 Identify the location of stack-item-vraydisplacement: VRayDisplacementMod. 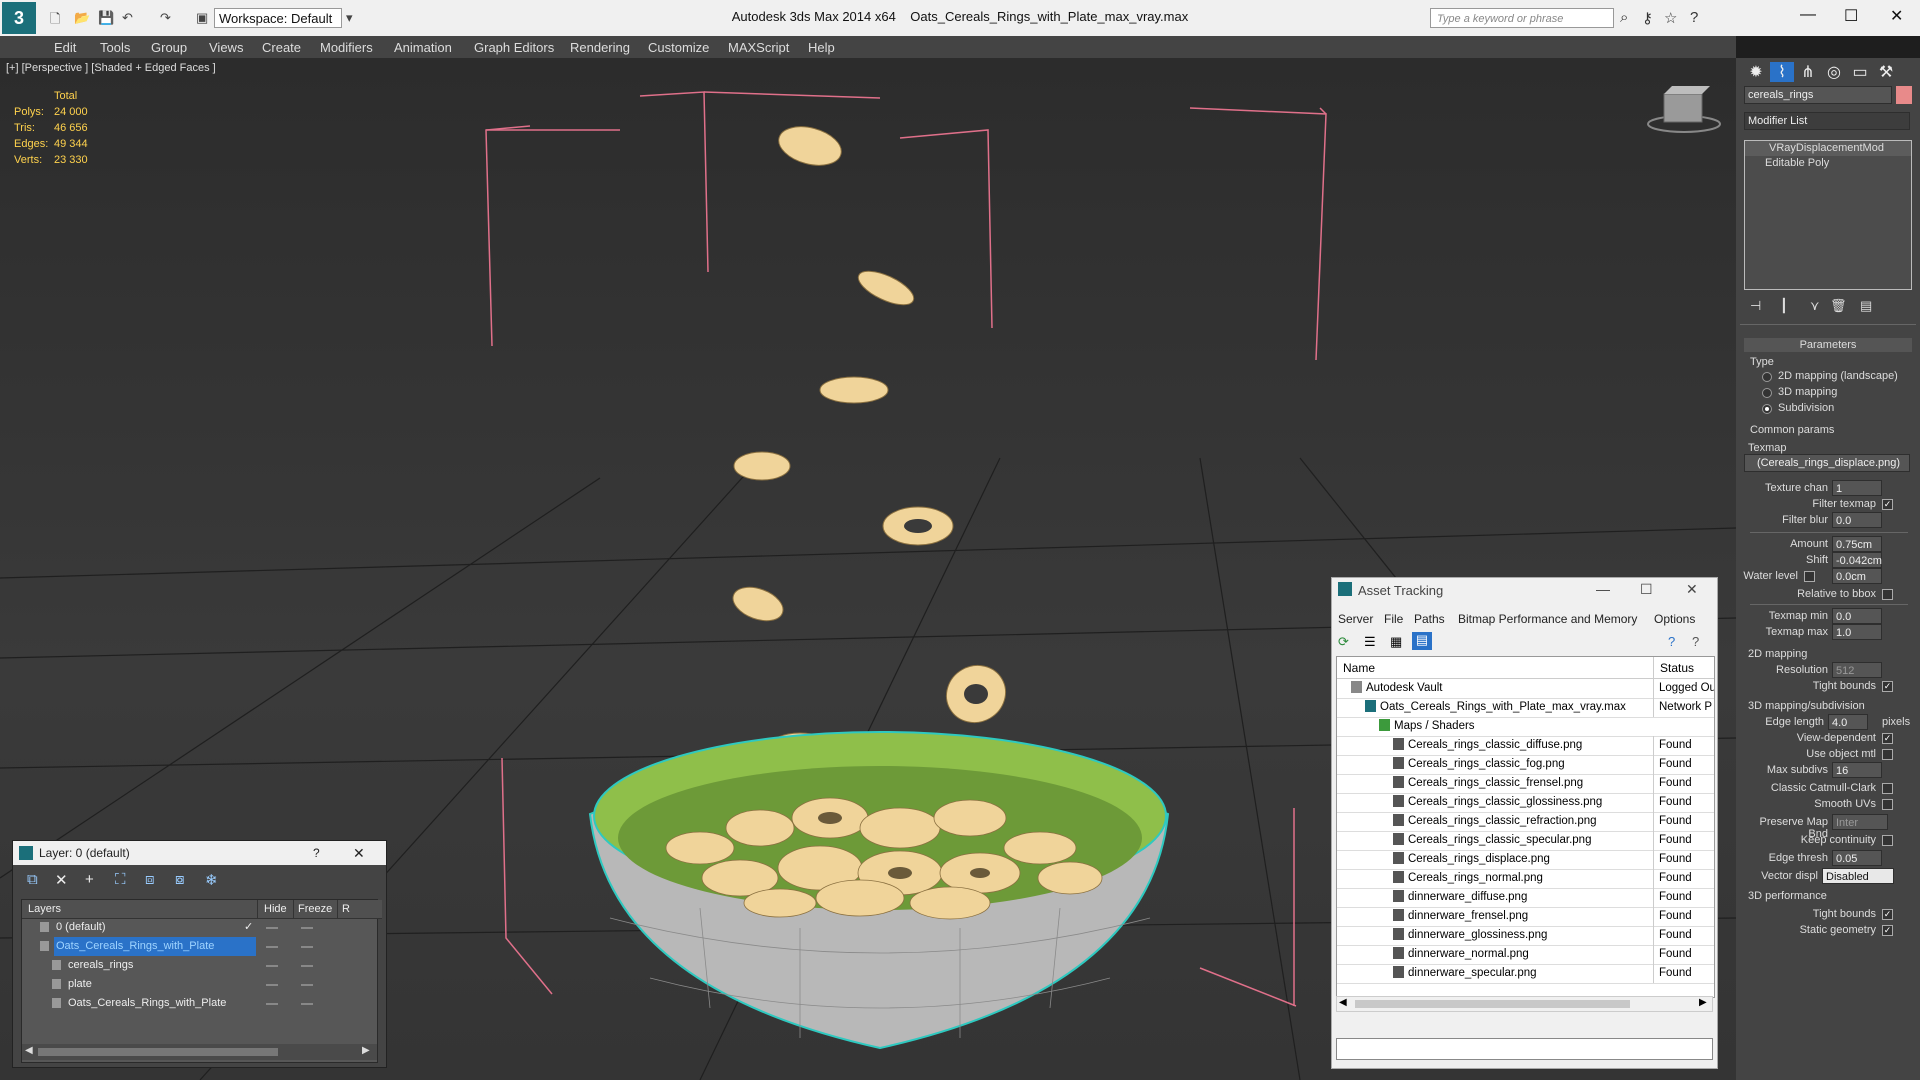
(1828, 148).